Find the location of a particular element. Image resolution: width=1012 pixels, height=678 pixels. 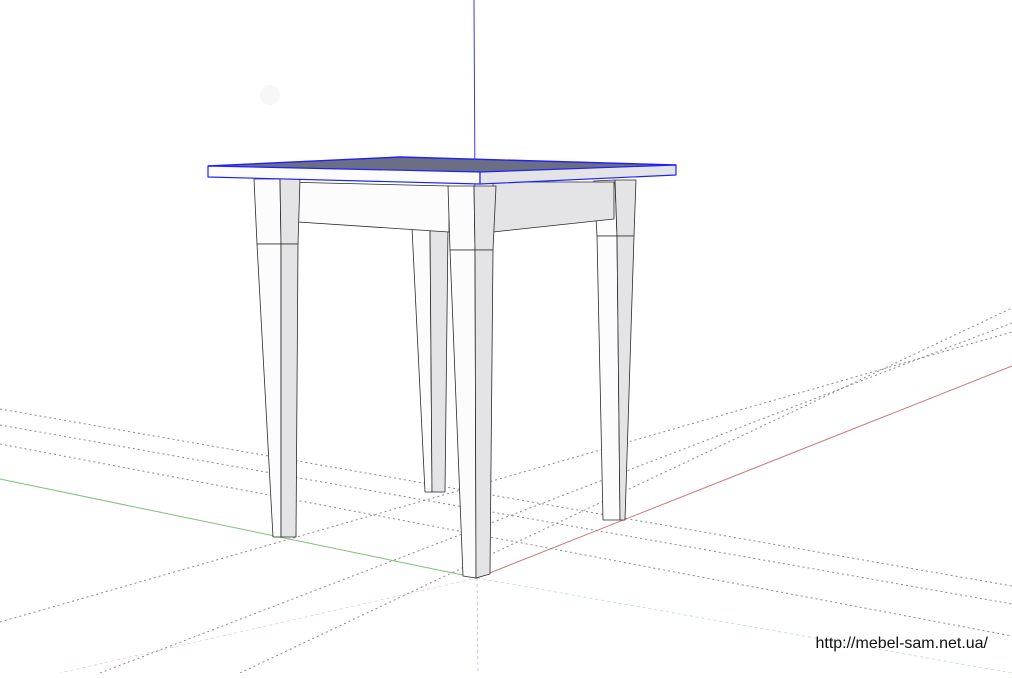

green-axis-negative is located at coordinates (744, 625).